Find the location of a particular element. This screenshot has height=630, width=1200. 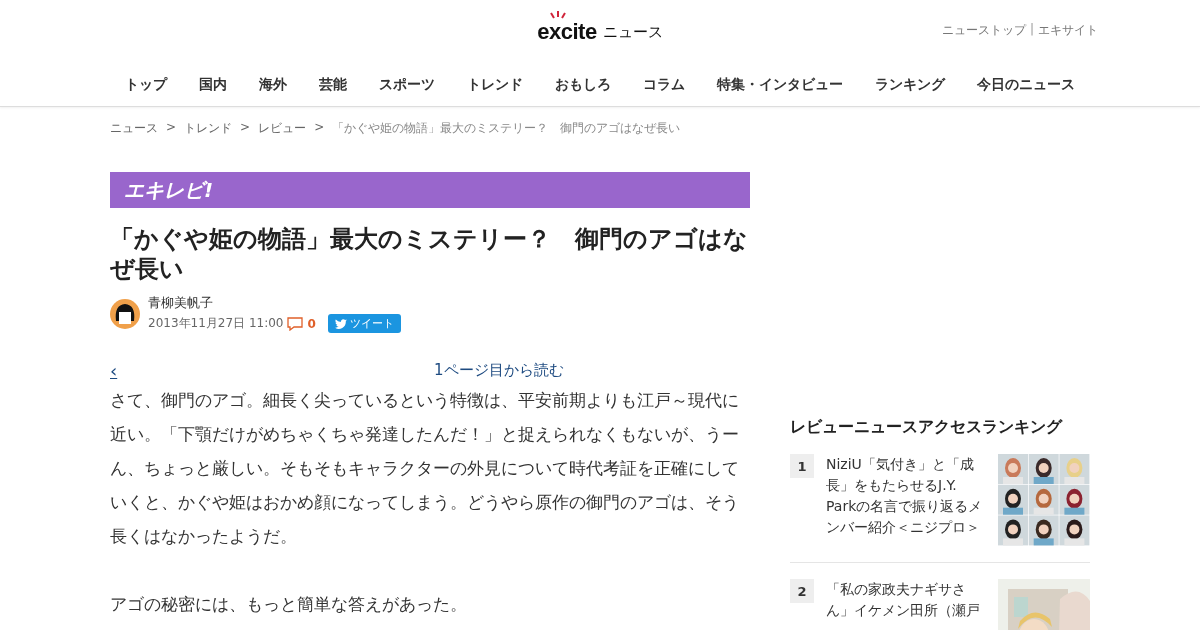

author-name: 青柳美帆子 is located at coordinates (274, 303).